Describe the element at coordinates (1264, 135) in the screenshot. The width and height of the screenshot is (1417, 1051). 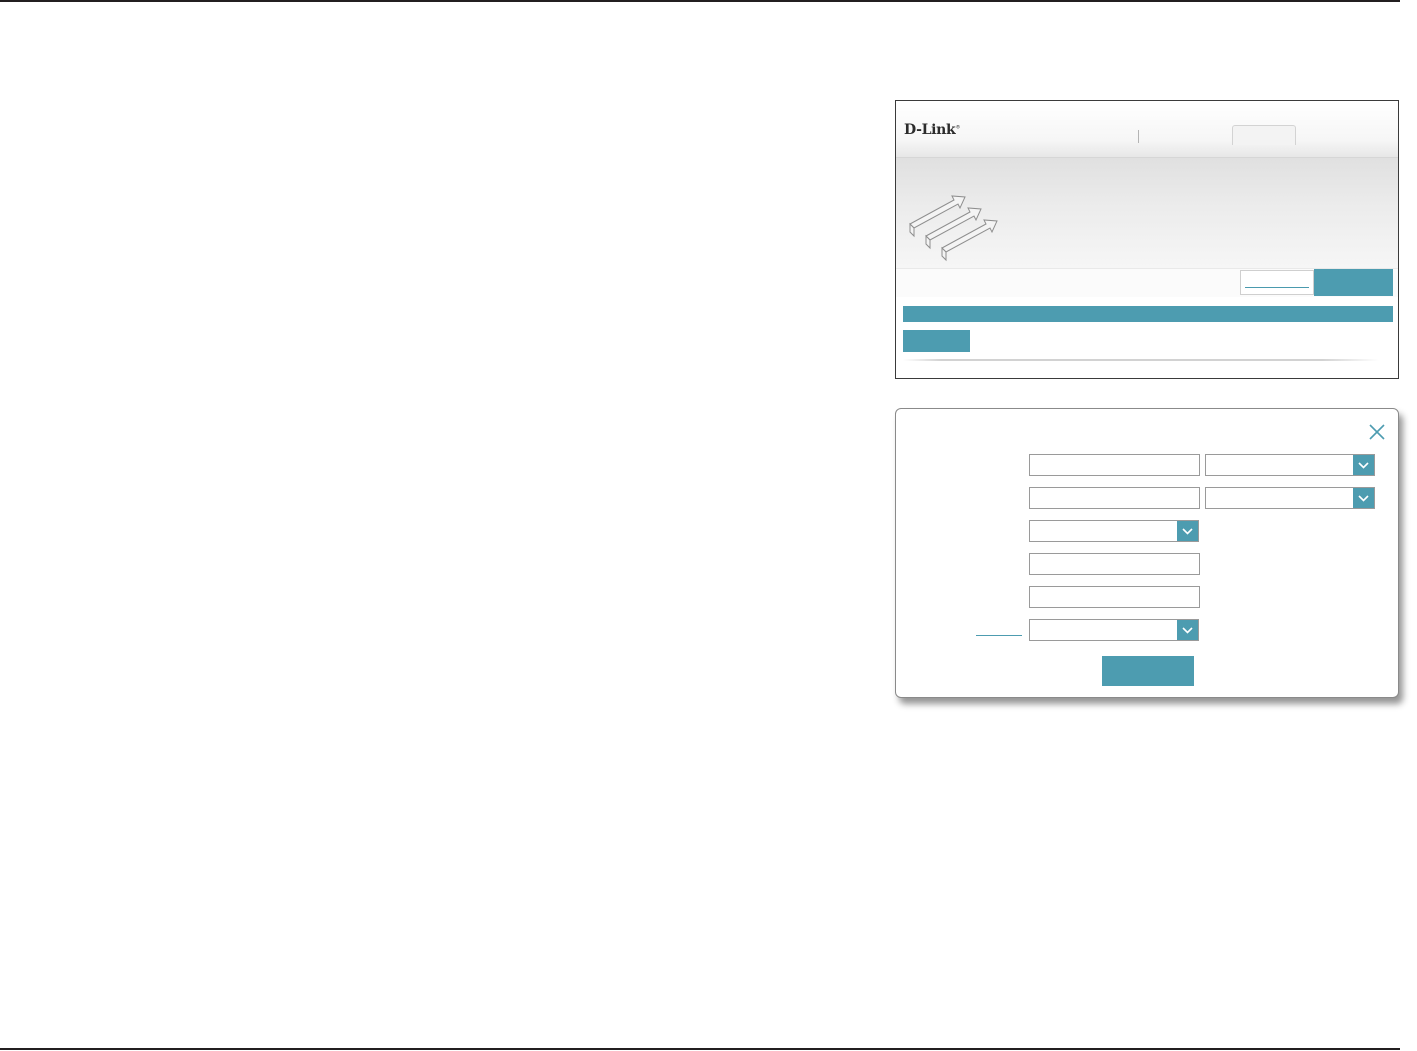
I see `header-menu-tab` at that location.